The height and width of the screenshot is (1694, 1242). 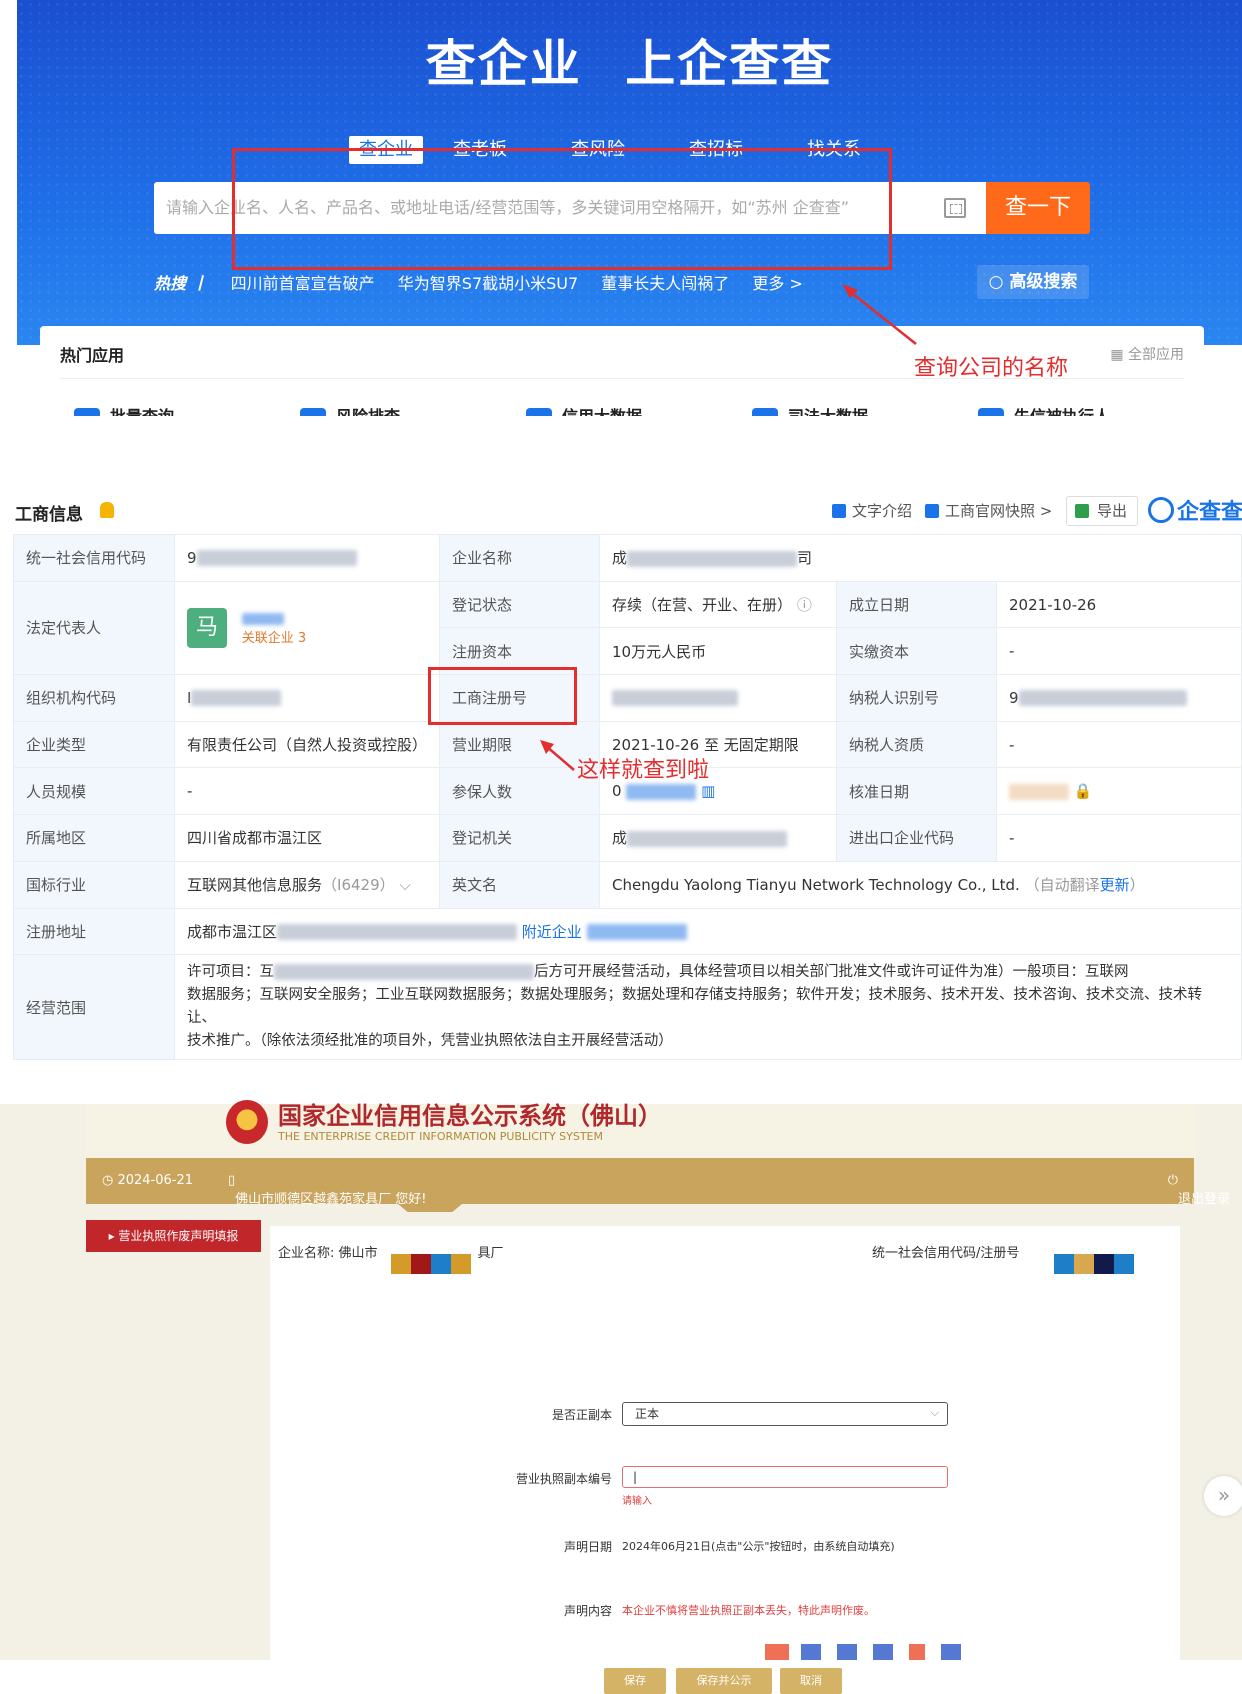 What do you see at coordinates (955, 208) in the screenshot?
I see `qr-scan-icon` at bounding box center [955, 208].